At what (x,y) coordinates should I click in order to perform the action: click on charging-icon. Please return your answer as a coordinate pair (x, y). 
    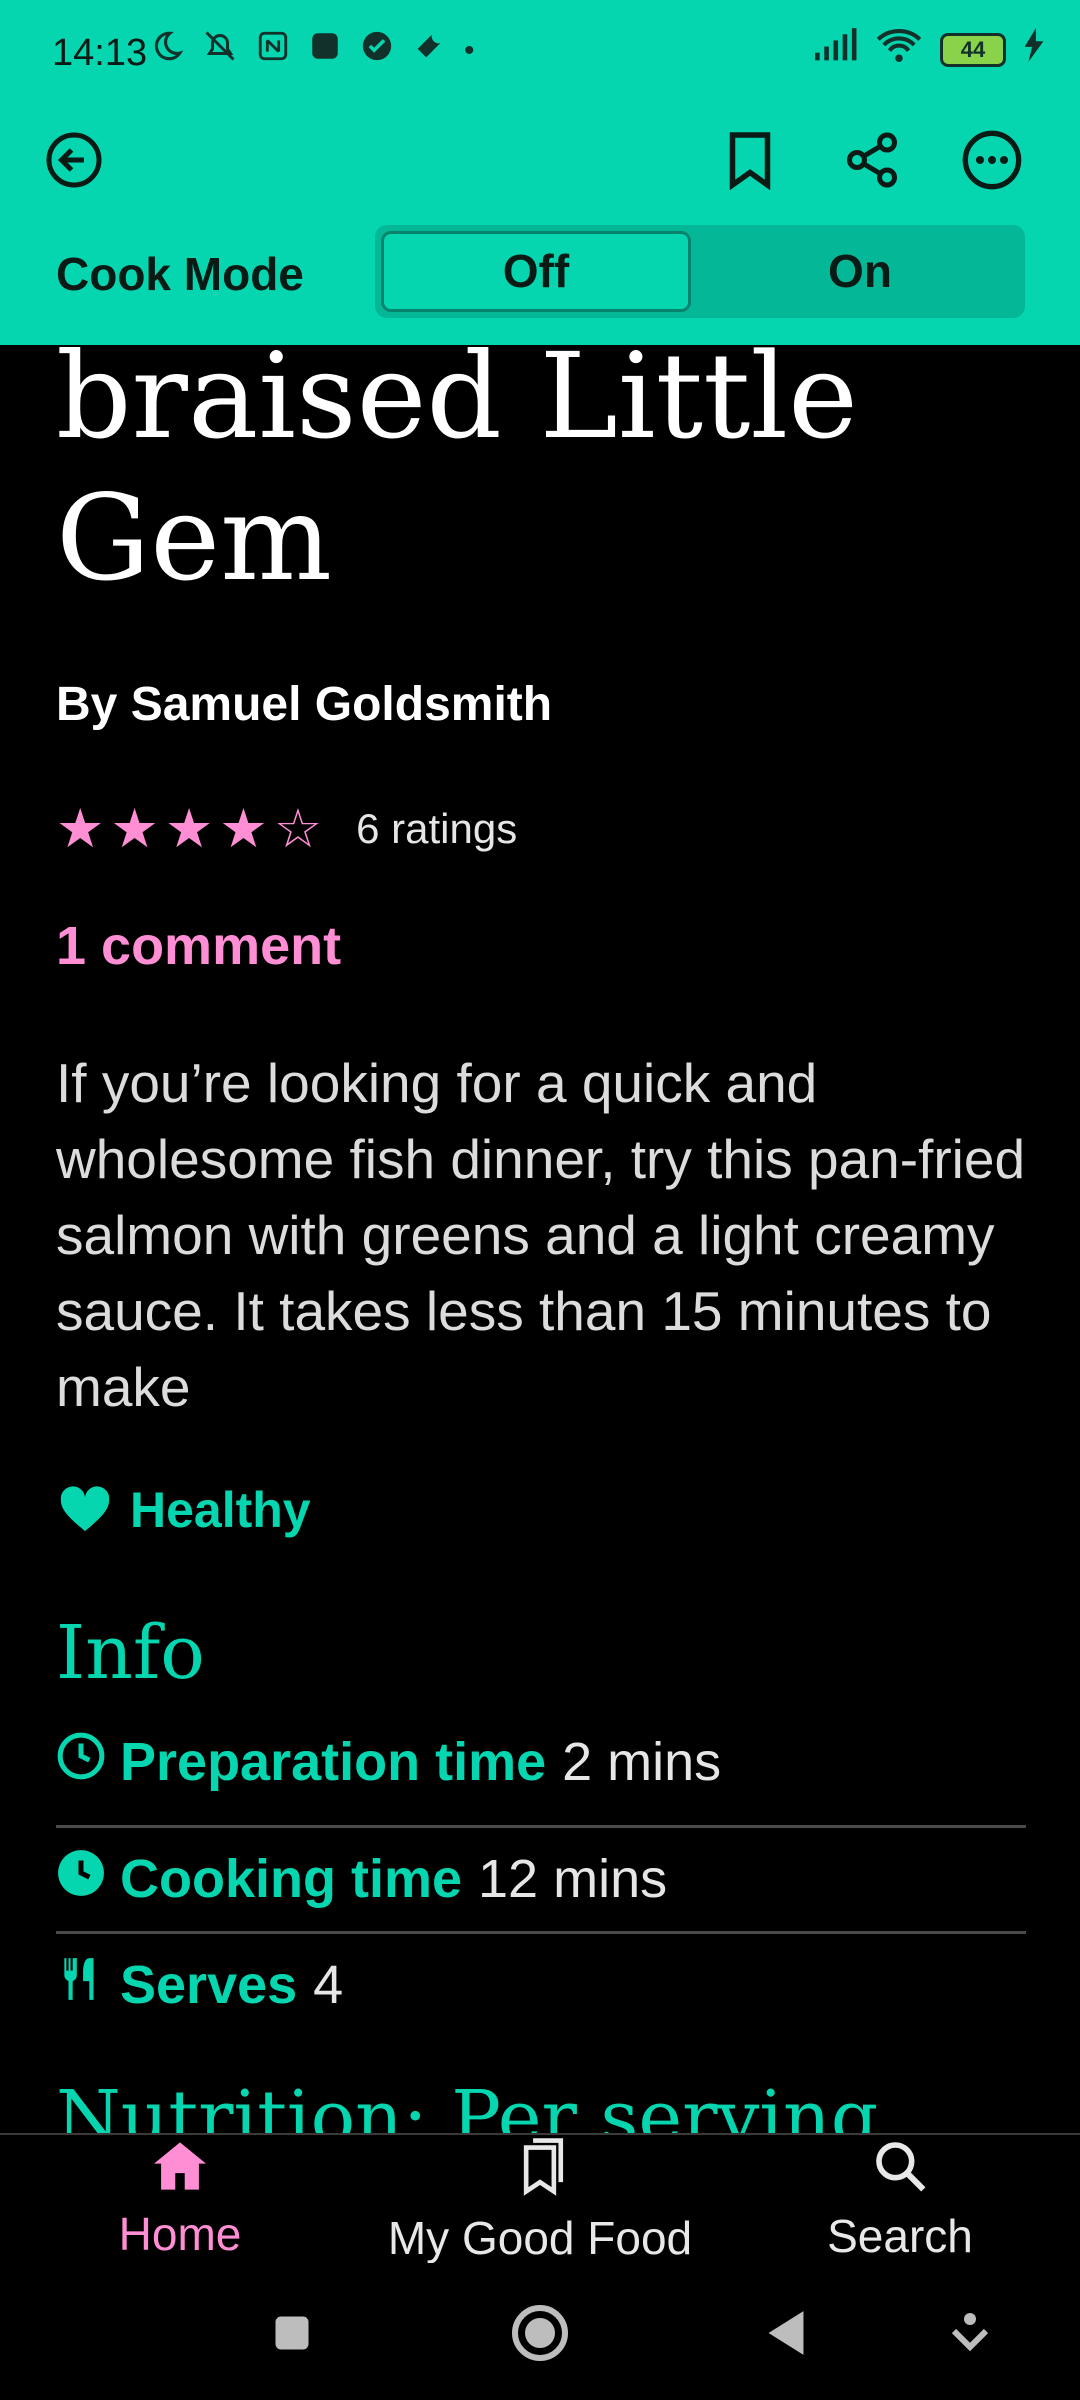
    Looking at the image, I should click on (1034, 49).